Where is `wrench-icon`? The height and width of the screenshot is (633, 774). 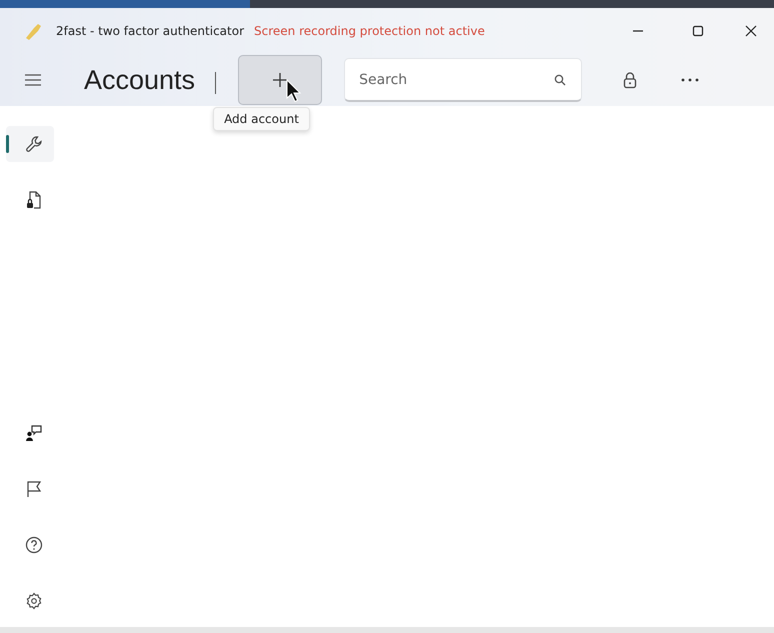
wrench-icon is located at coordinates (34, 144).